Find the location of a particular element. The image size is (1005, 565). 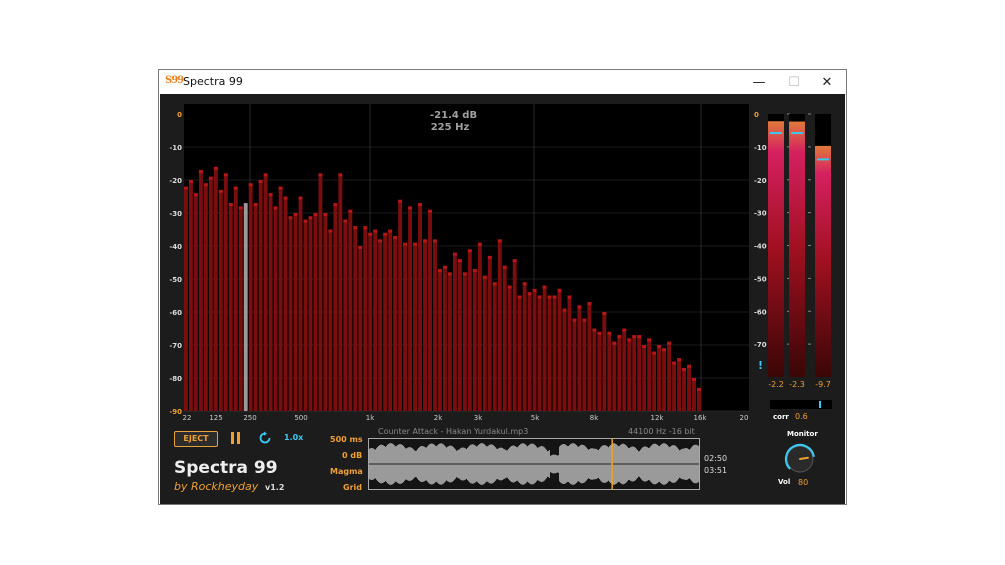

waveform is located at coordinates (534, 464).